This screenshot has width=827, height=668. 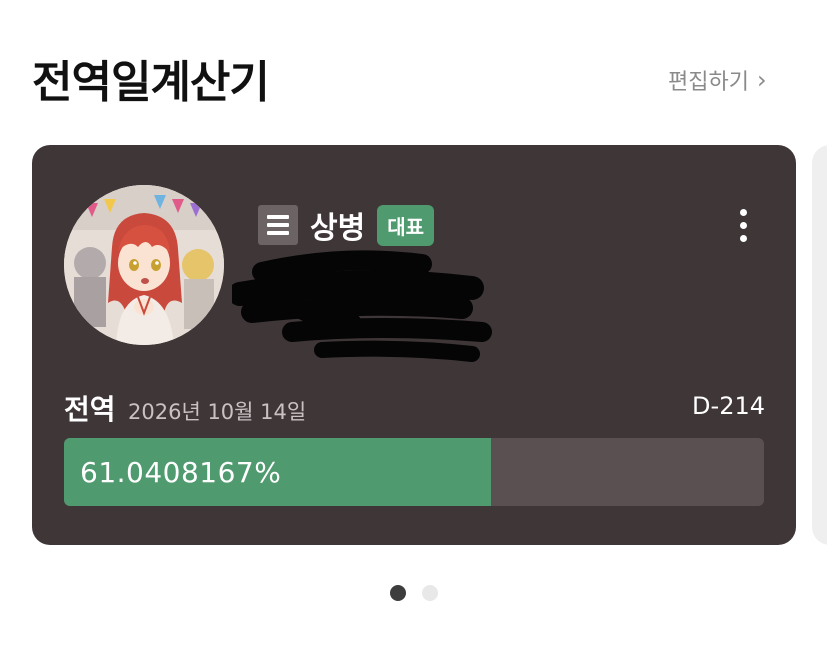 I want to click on rank-label: 상병, so click(x=338, y=228).